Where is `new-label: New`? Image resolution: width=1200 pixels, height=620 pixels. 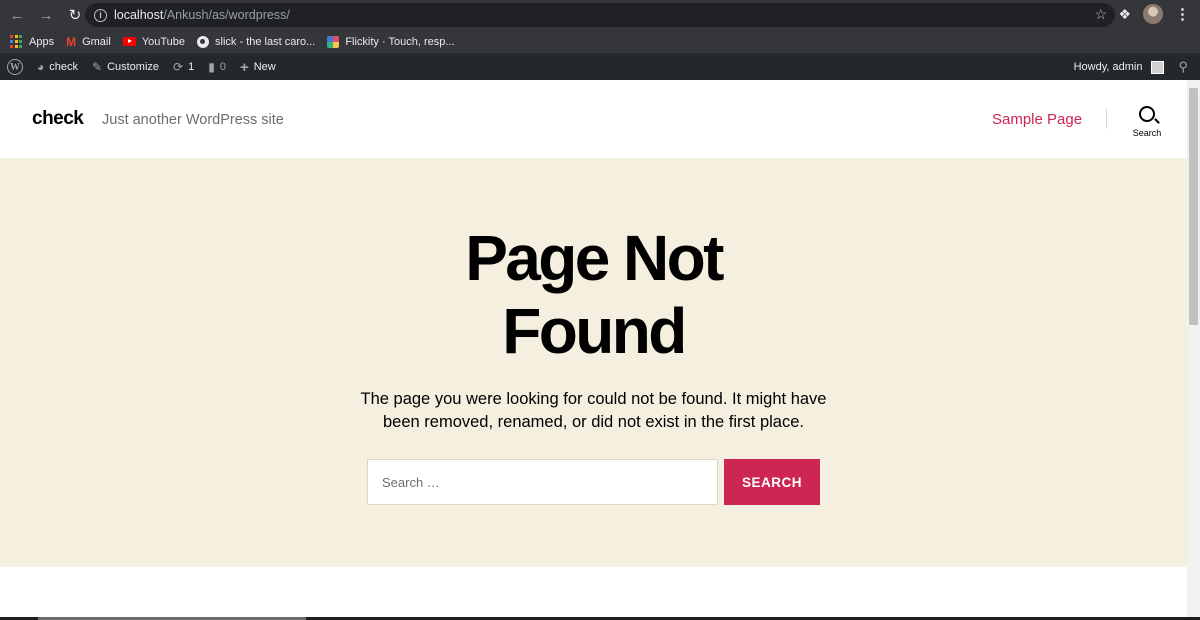
new-label: New is located at coordinates (264, 67).